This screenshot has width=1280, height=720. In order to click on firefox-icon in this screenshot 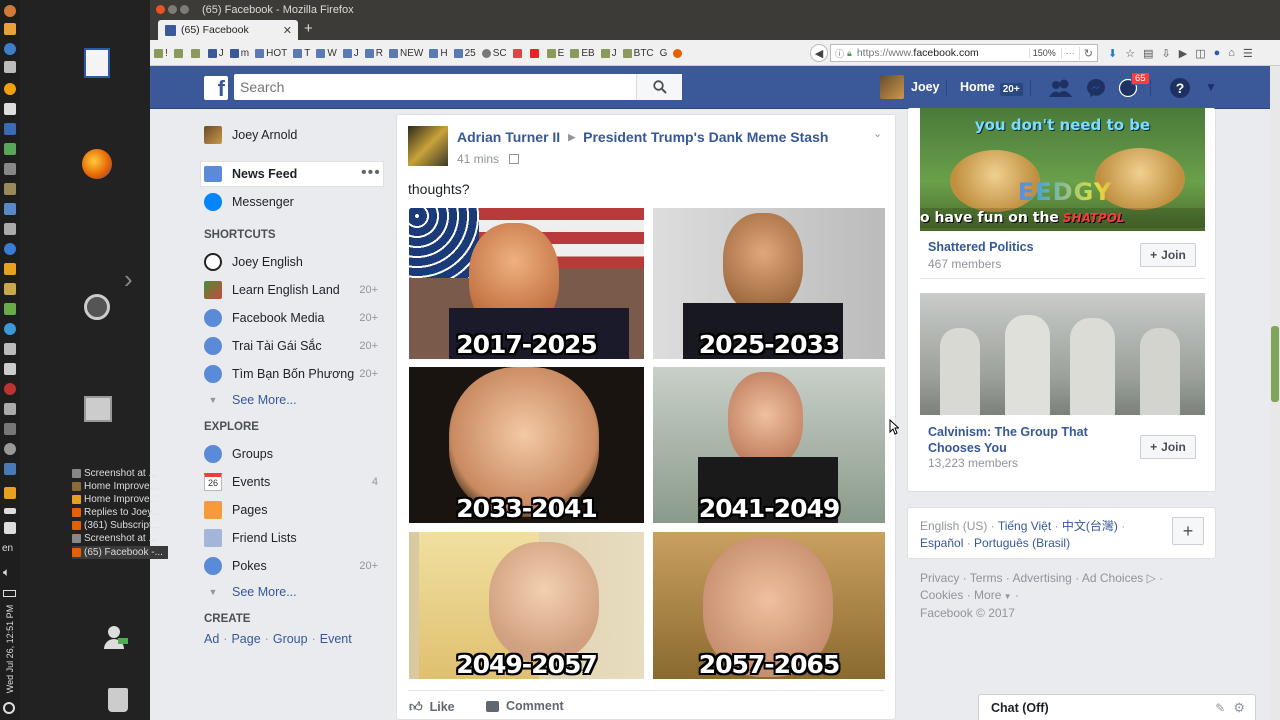, I will do `click(97, 164)`.